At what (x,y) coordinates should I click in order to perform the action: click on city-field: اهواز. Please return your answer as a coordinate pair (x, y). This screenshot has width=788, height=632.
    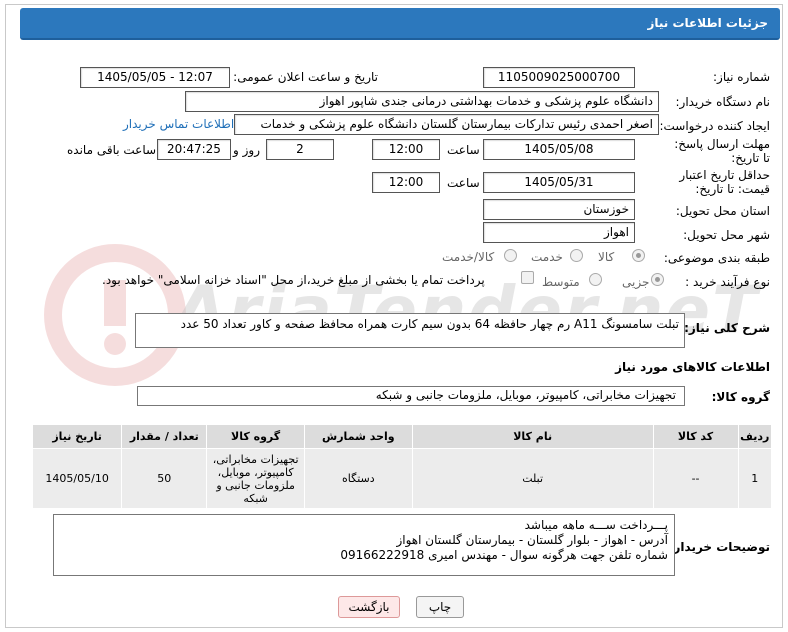
    Looking at the image, I should click on (559, 232).